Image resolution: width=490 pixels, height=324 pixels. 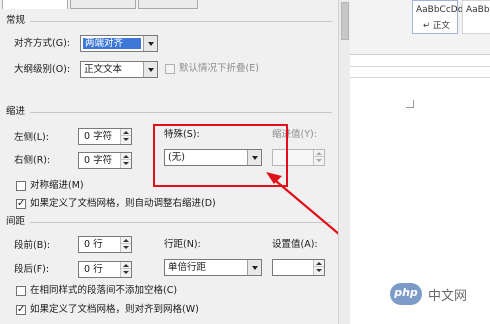 I want to click on watermark-text: 中文网, so click(x=448, y=296).